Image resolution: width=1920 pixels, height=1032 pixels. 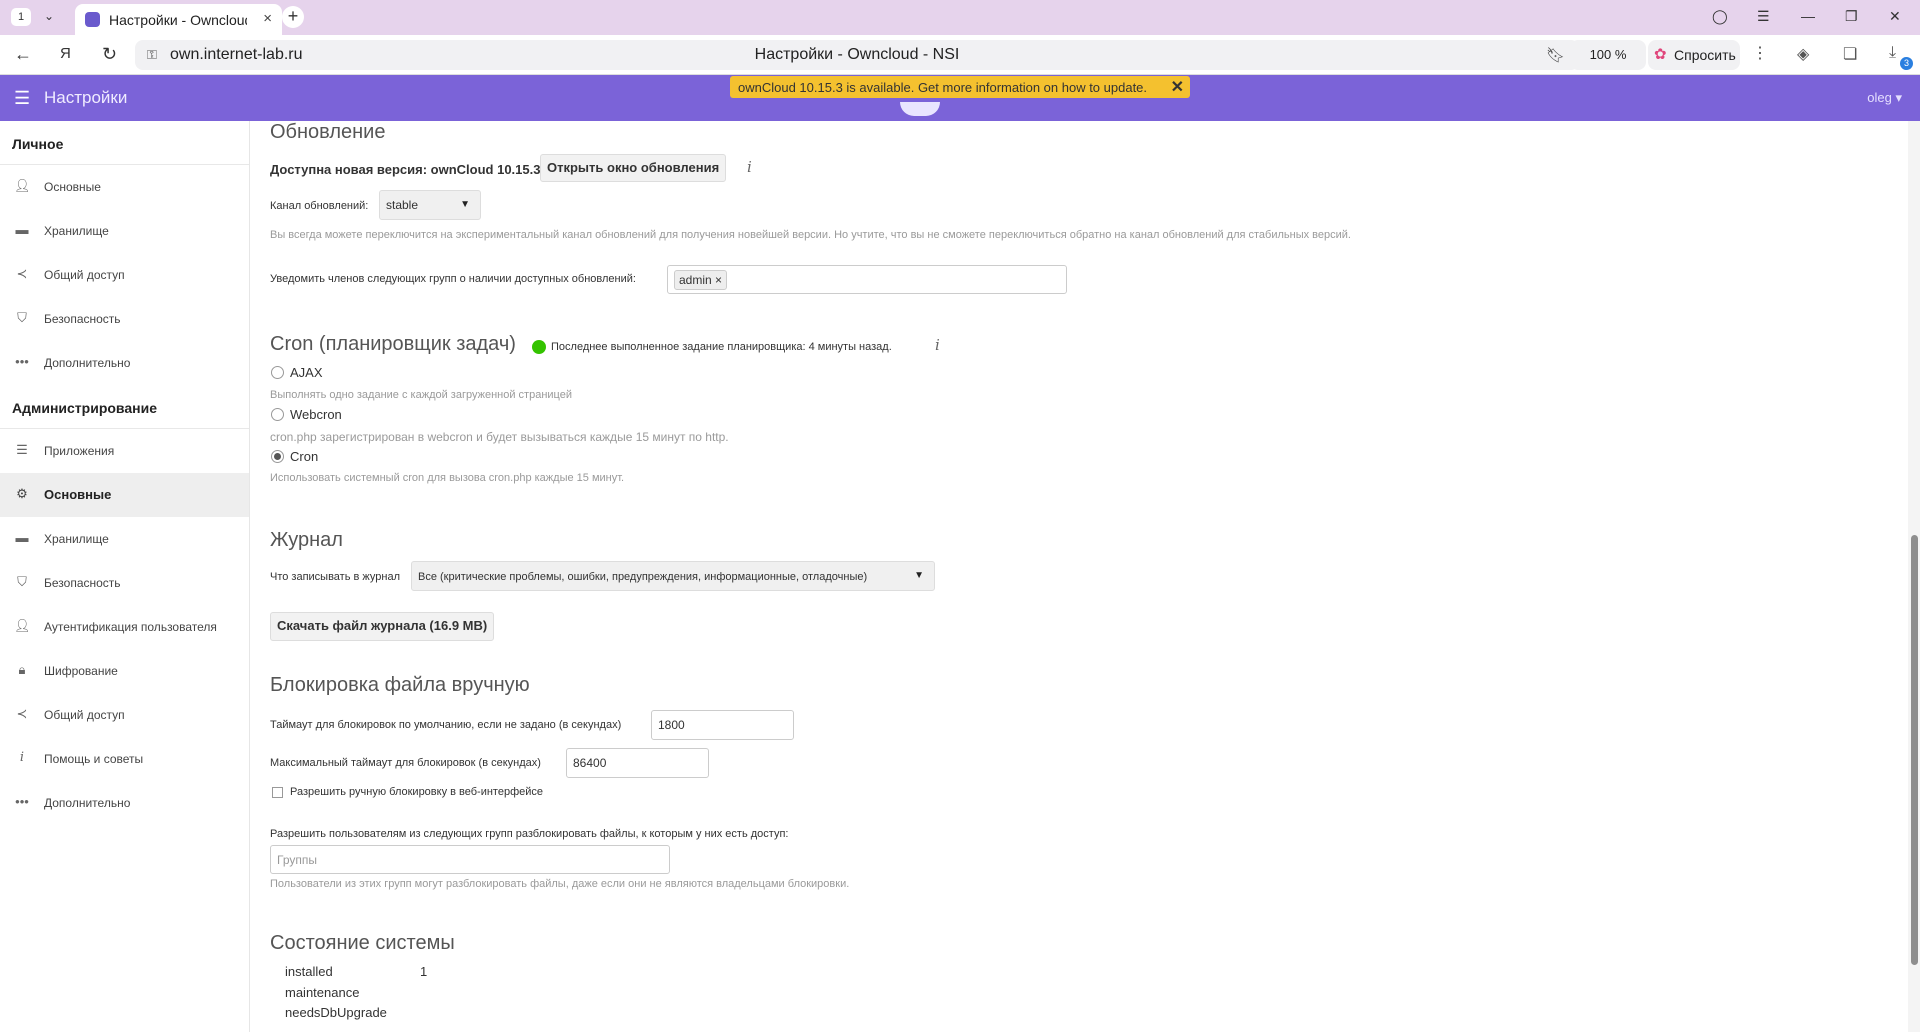 What do you see at coordinates (22, 713) in the screenshot?
I see `share-icon: ≺` at bounding box center [22, 713].